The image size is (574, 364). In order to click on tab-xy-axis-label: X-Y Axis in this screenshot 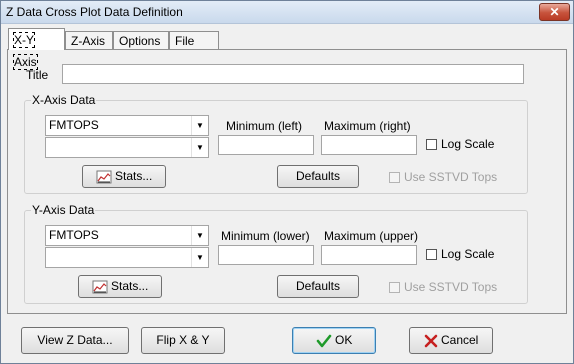, I will do `click(25, 51)`.